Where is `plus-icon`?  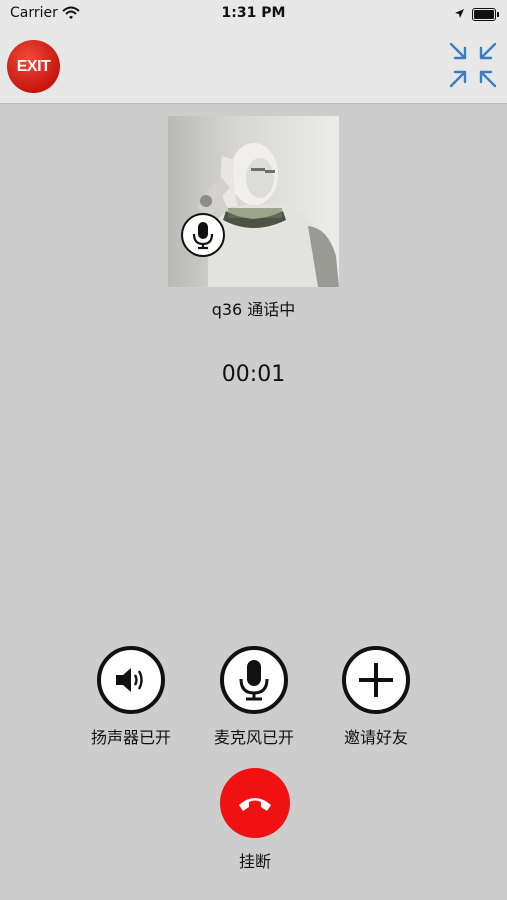 plus-icon is located at coordinates (376, 680).